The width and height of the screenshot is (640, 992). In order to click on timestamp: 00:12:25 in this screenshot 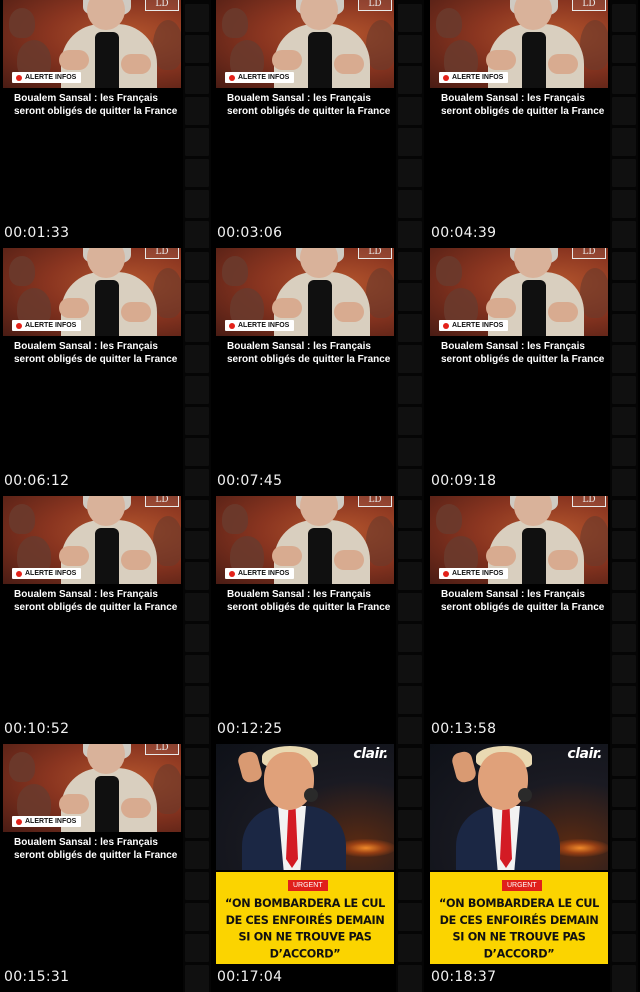, I will do `click(250, 729)`.